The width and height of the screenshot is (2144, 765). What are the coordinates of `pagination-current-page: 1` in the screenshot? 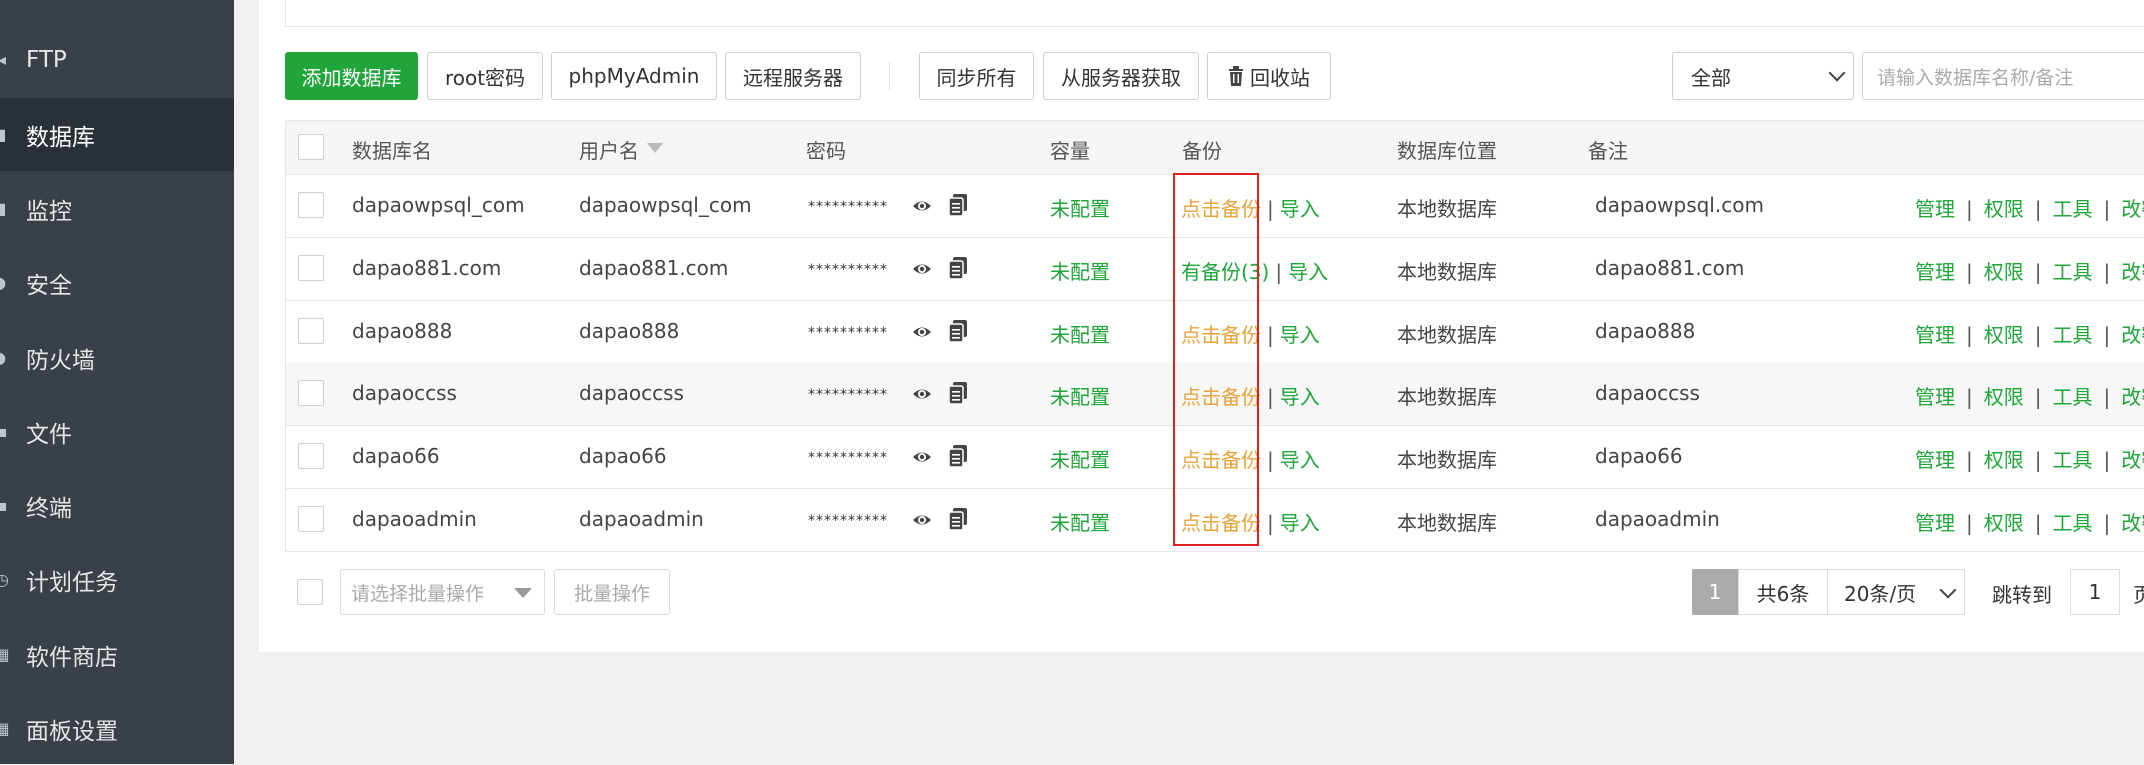 It's located at (1715, 592).